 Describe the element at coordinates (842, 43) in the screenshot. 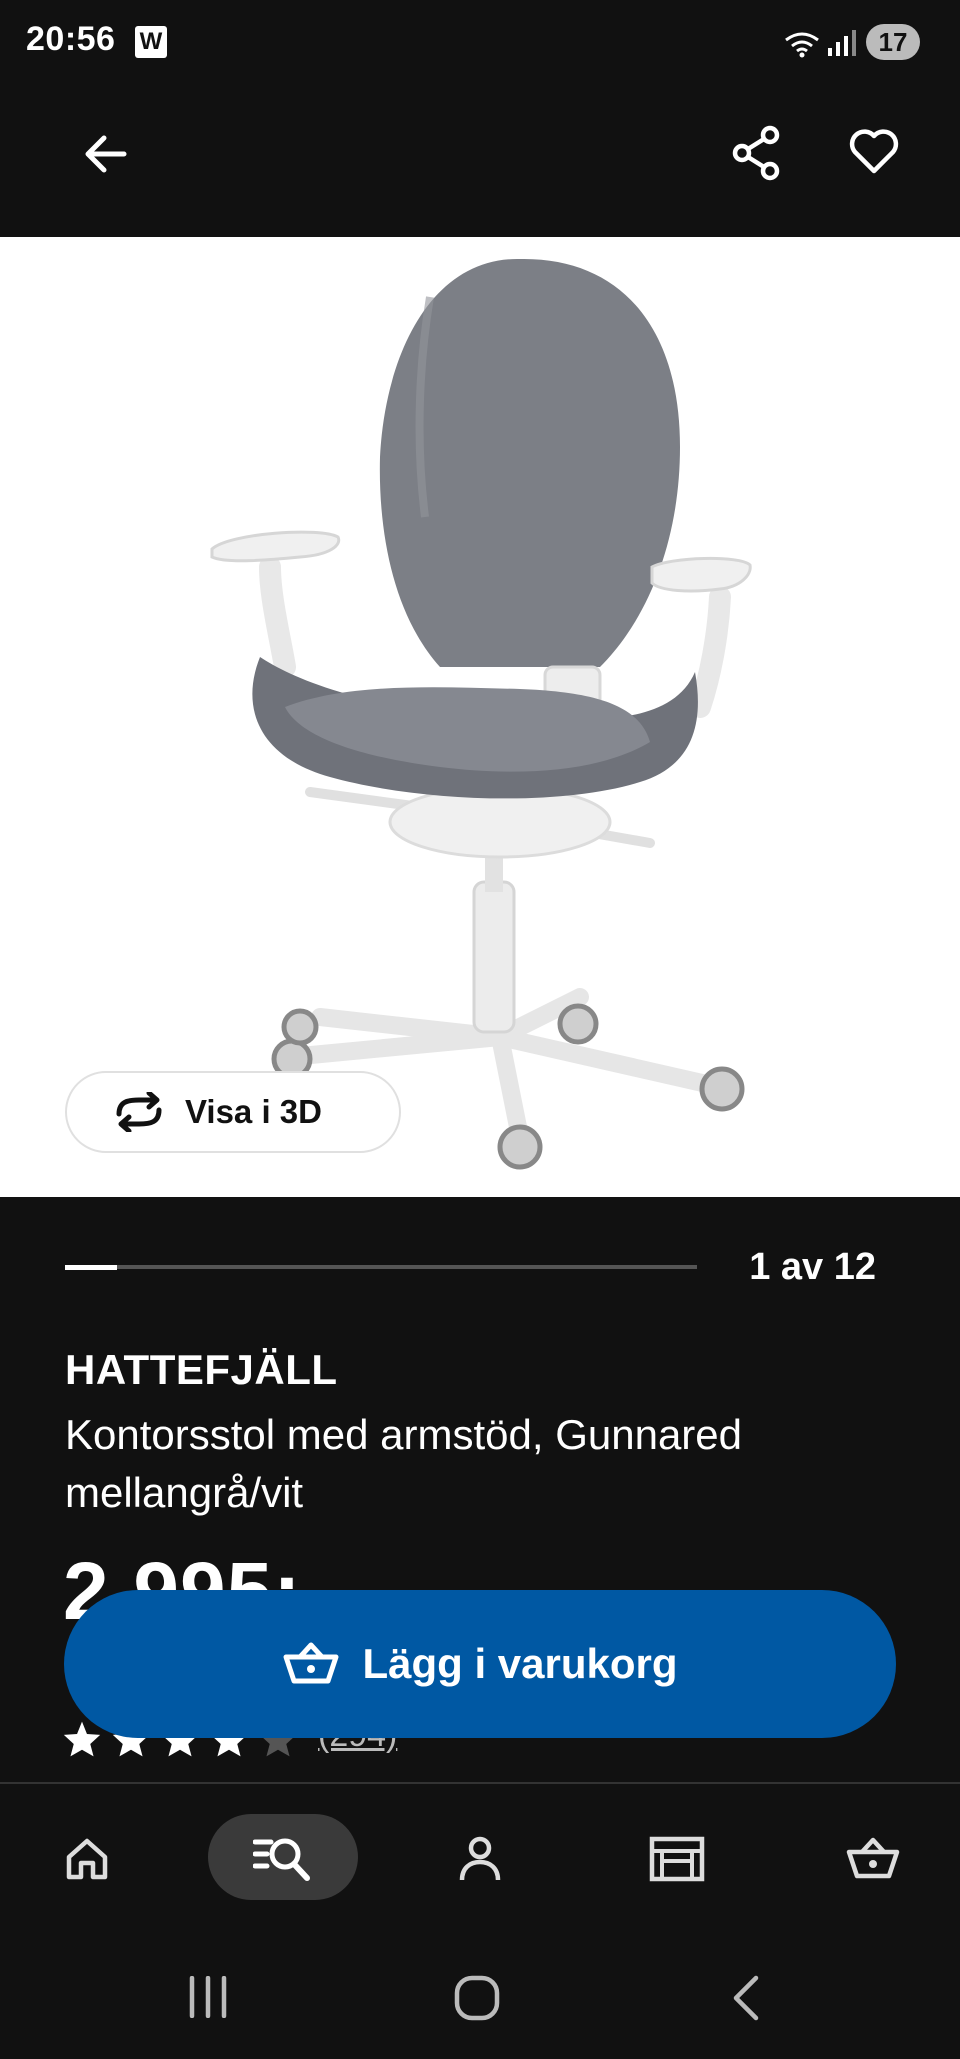

I see `signal-icon` at that location.